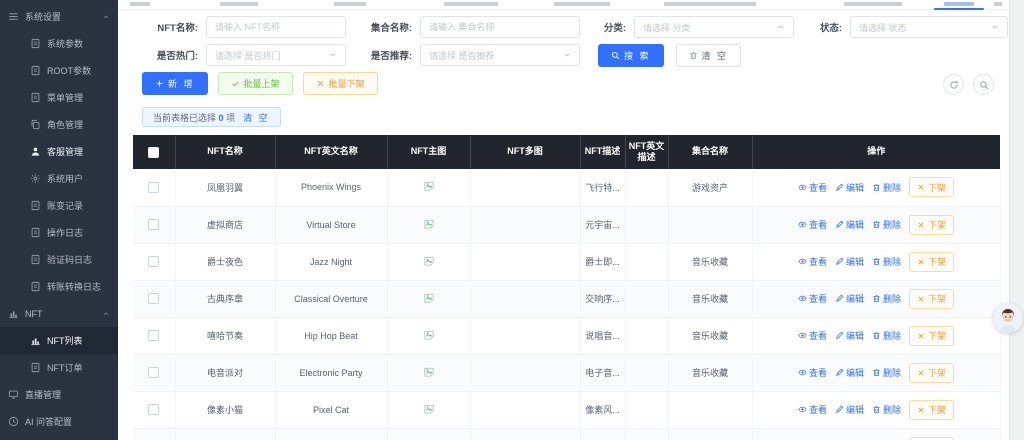  What do you see at coordinates (59, 43) in the screenshot?
I see `sidebar-item-system-params: 系统参数` at bounding box center [59, 43].